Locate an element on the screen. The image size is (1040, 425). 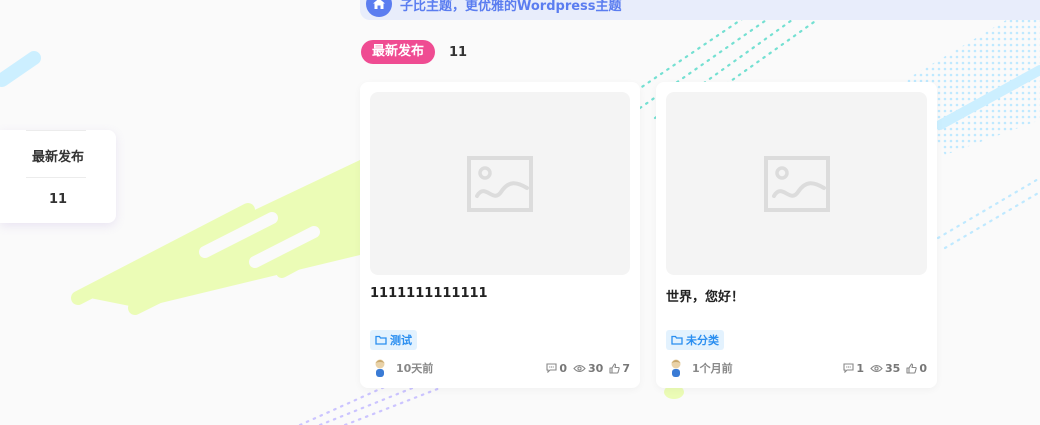
post-stats: 1 35 0 is located at coordinates (882, 368).